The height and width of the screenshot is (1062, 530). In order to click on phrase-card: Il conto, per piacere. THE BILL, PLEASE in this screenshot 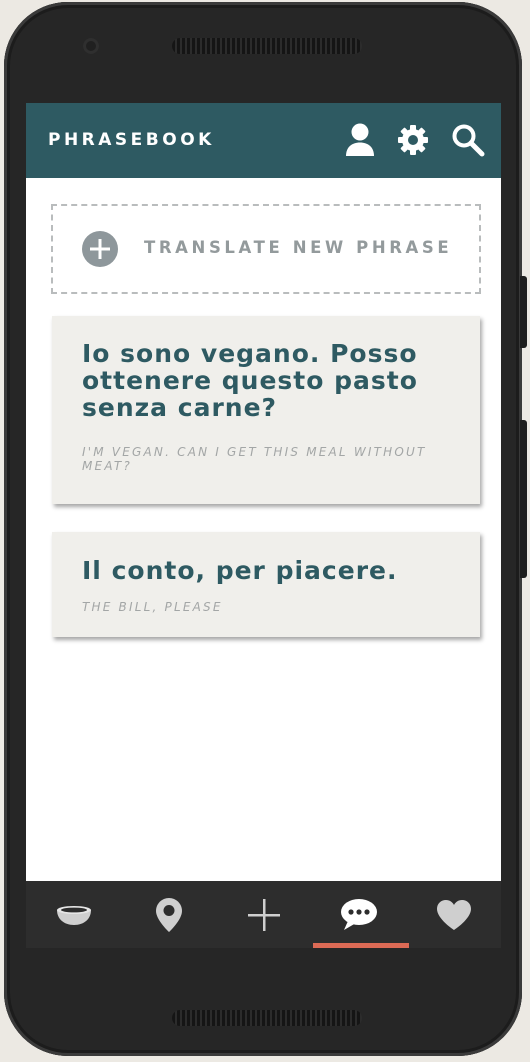, I will do `click(266, 584)`.